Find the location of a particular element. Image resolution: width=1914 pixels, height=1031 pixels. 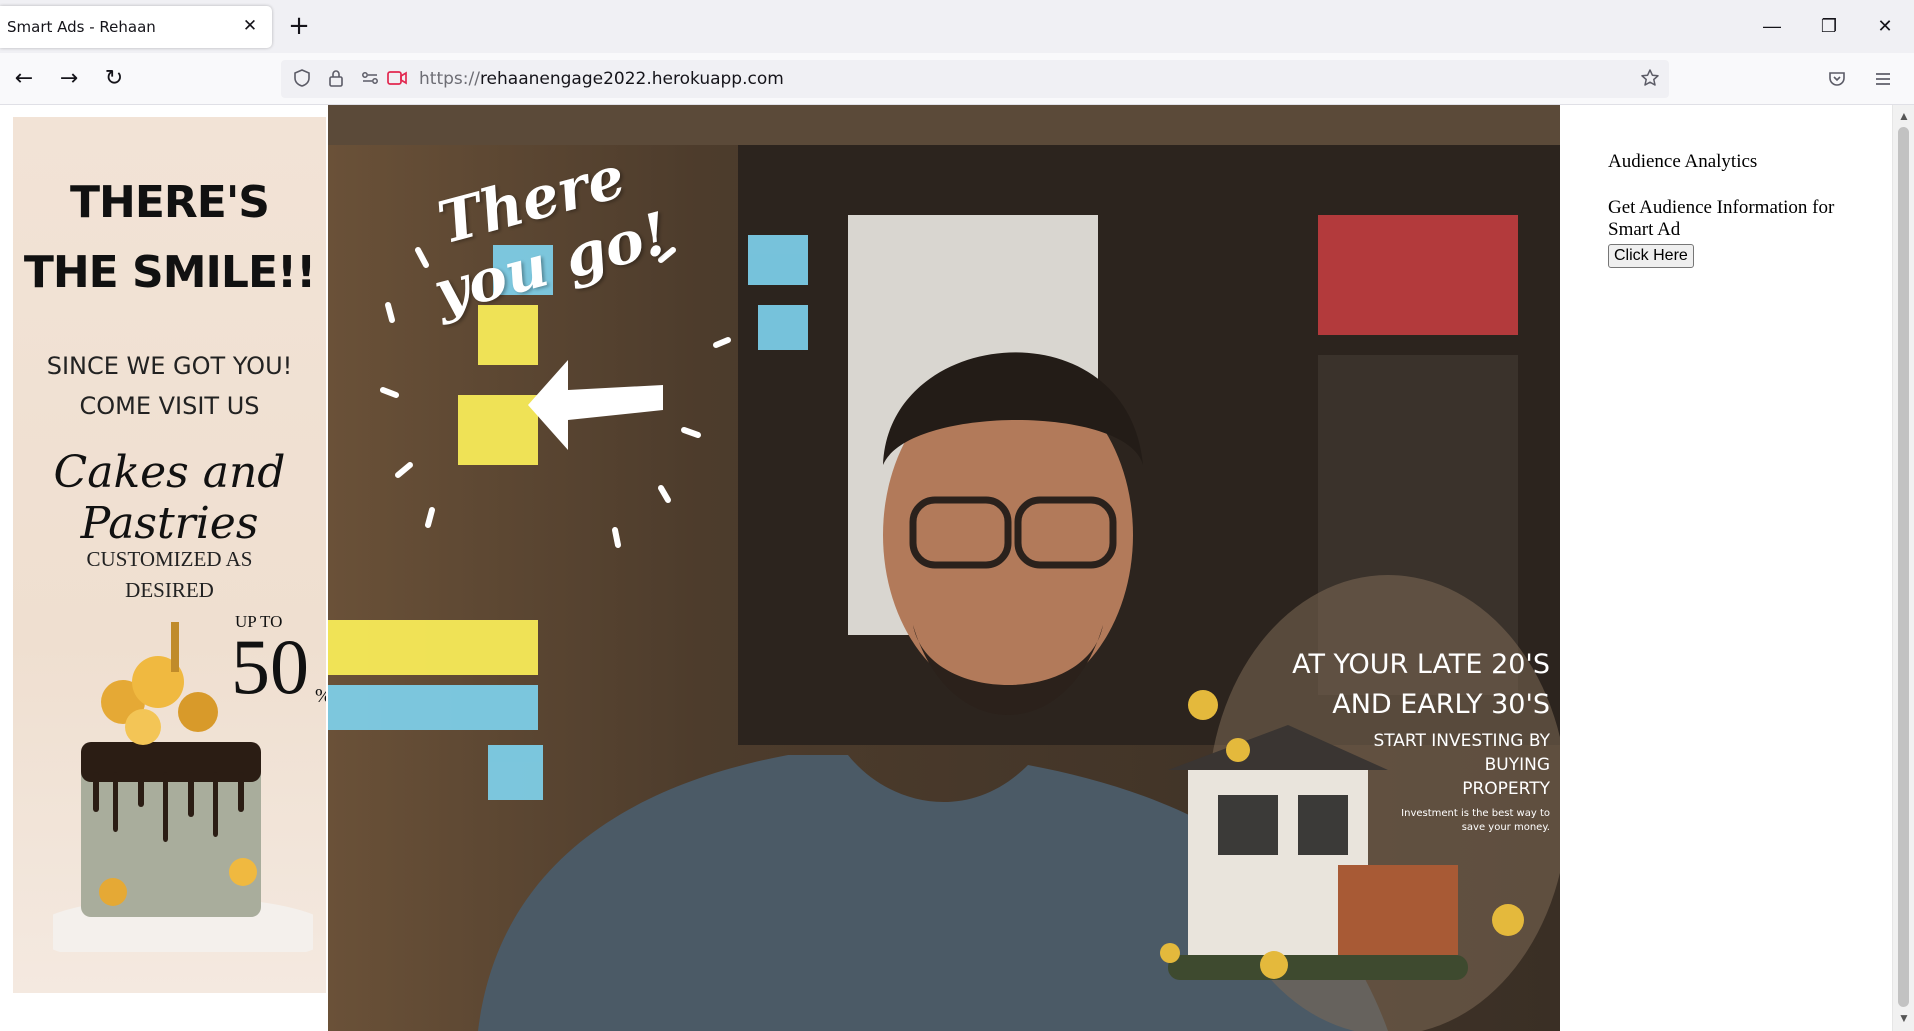

click-here-button: Click Here is located at coordinates (1651, 256).